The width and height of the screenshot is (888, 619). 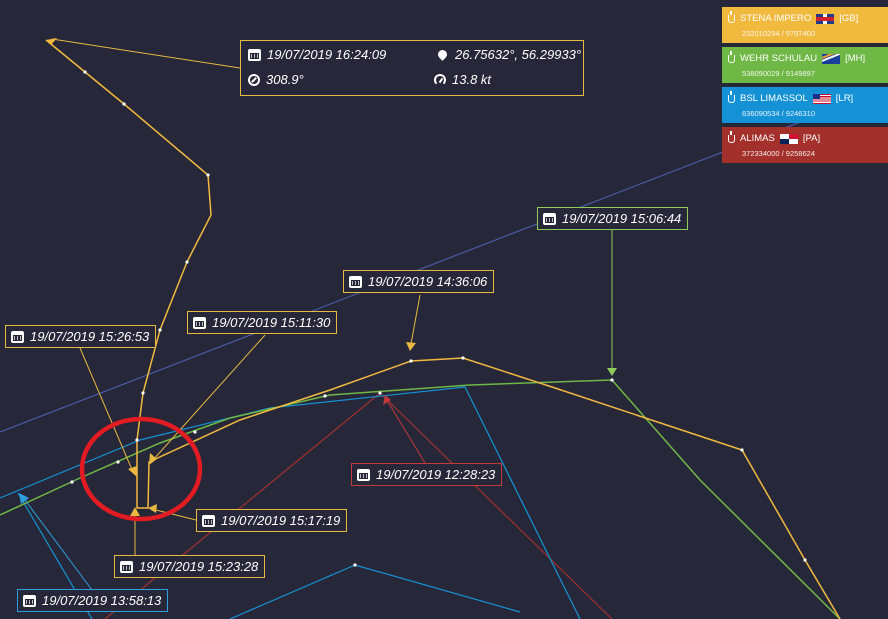 I want to click on info-datetime: 19/07/2019 16:24:09, so click(x=317, y=54).